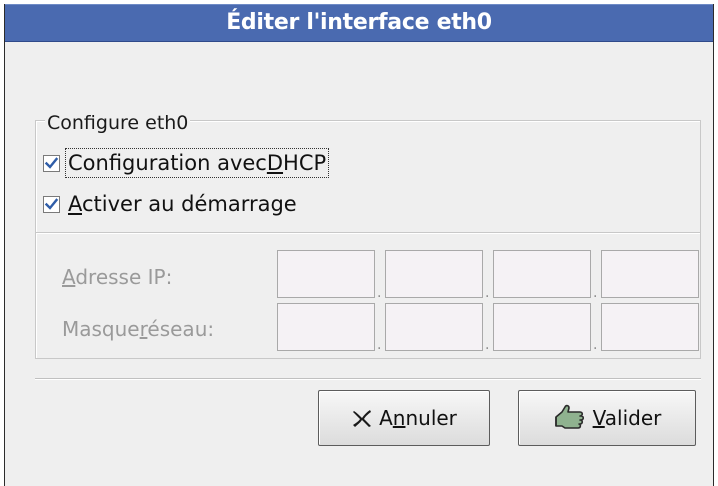  What do you see at coordinates (75, 204) in the screenshot?
I see `onboot-label-mnemonic: A` at bounding box center [75, 204].